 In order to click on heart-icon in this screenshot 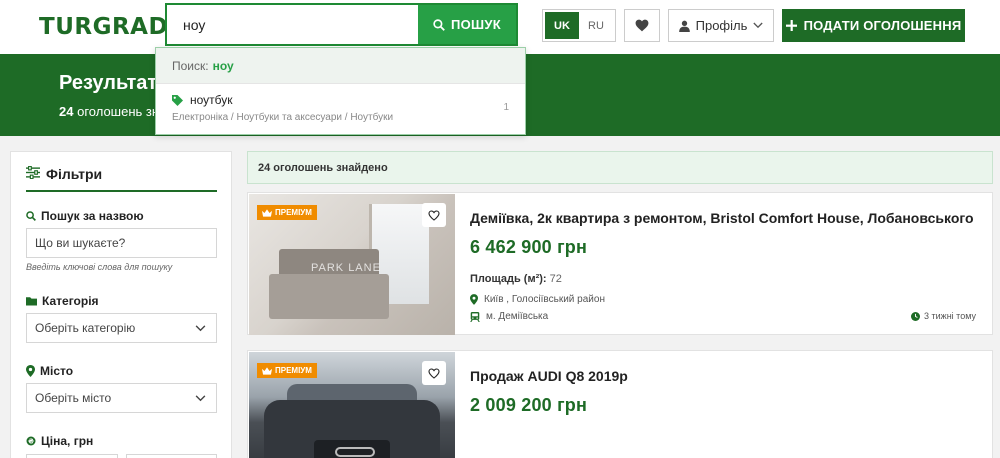, I will do `click(642, 25)`.